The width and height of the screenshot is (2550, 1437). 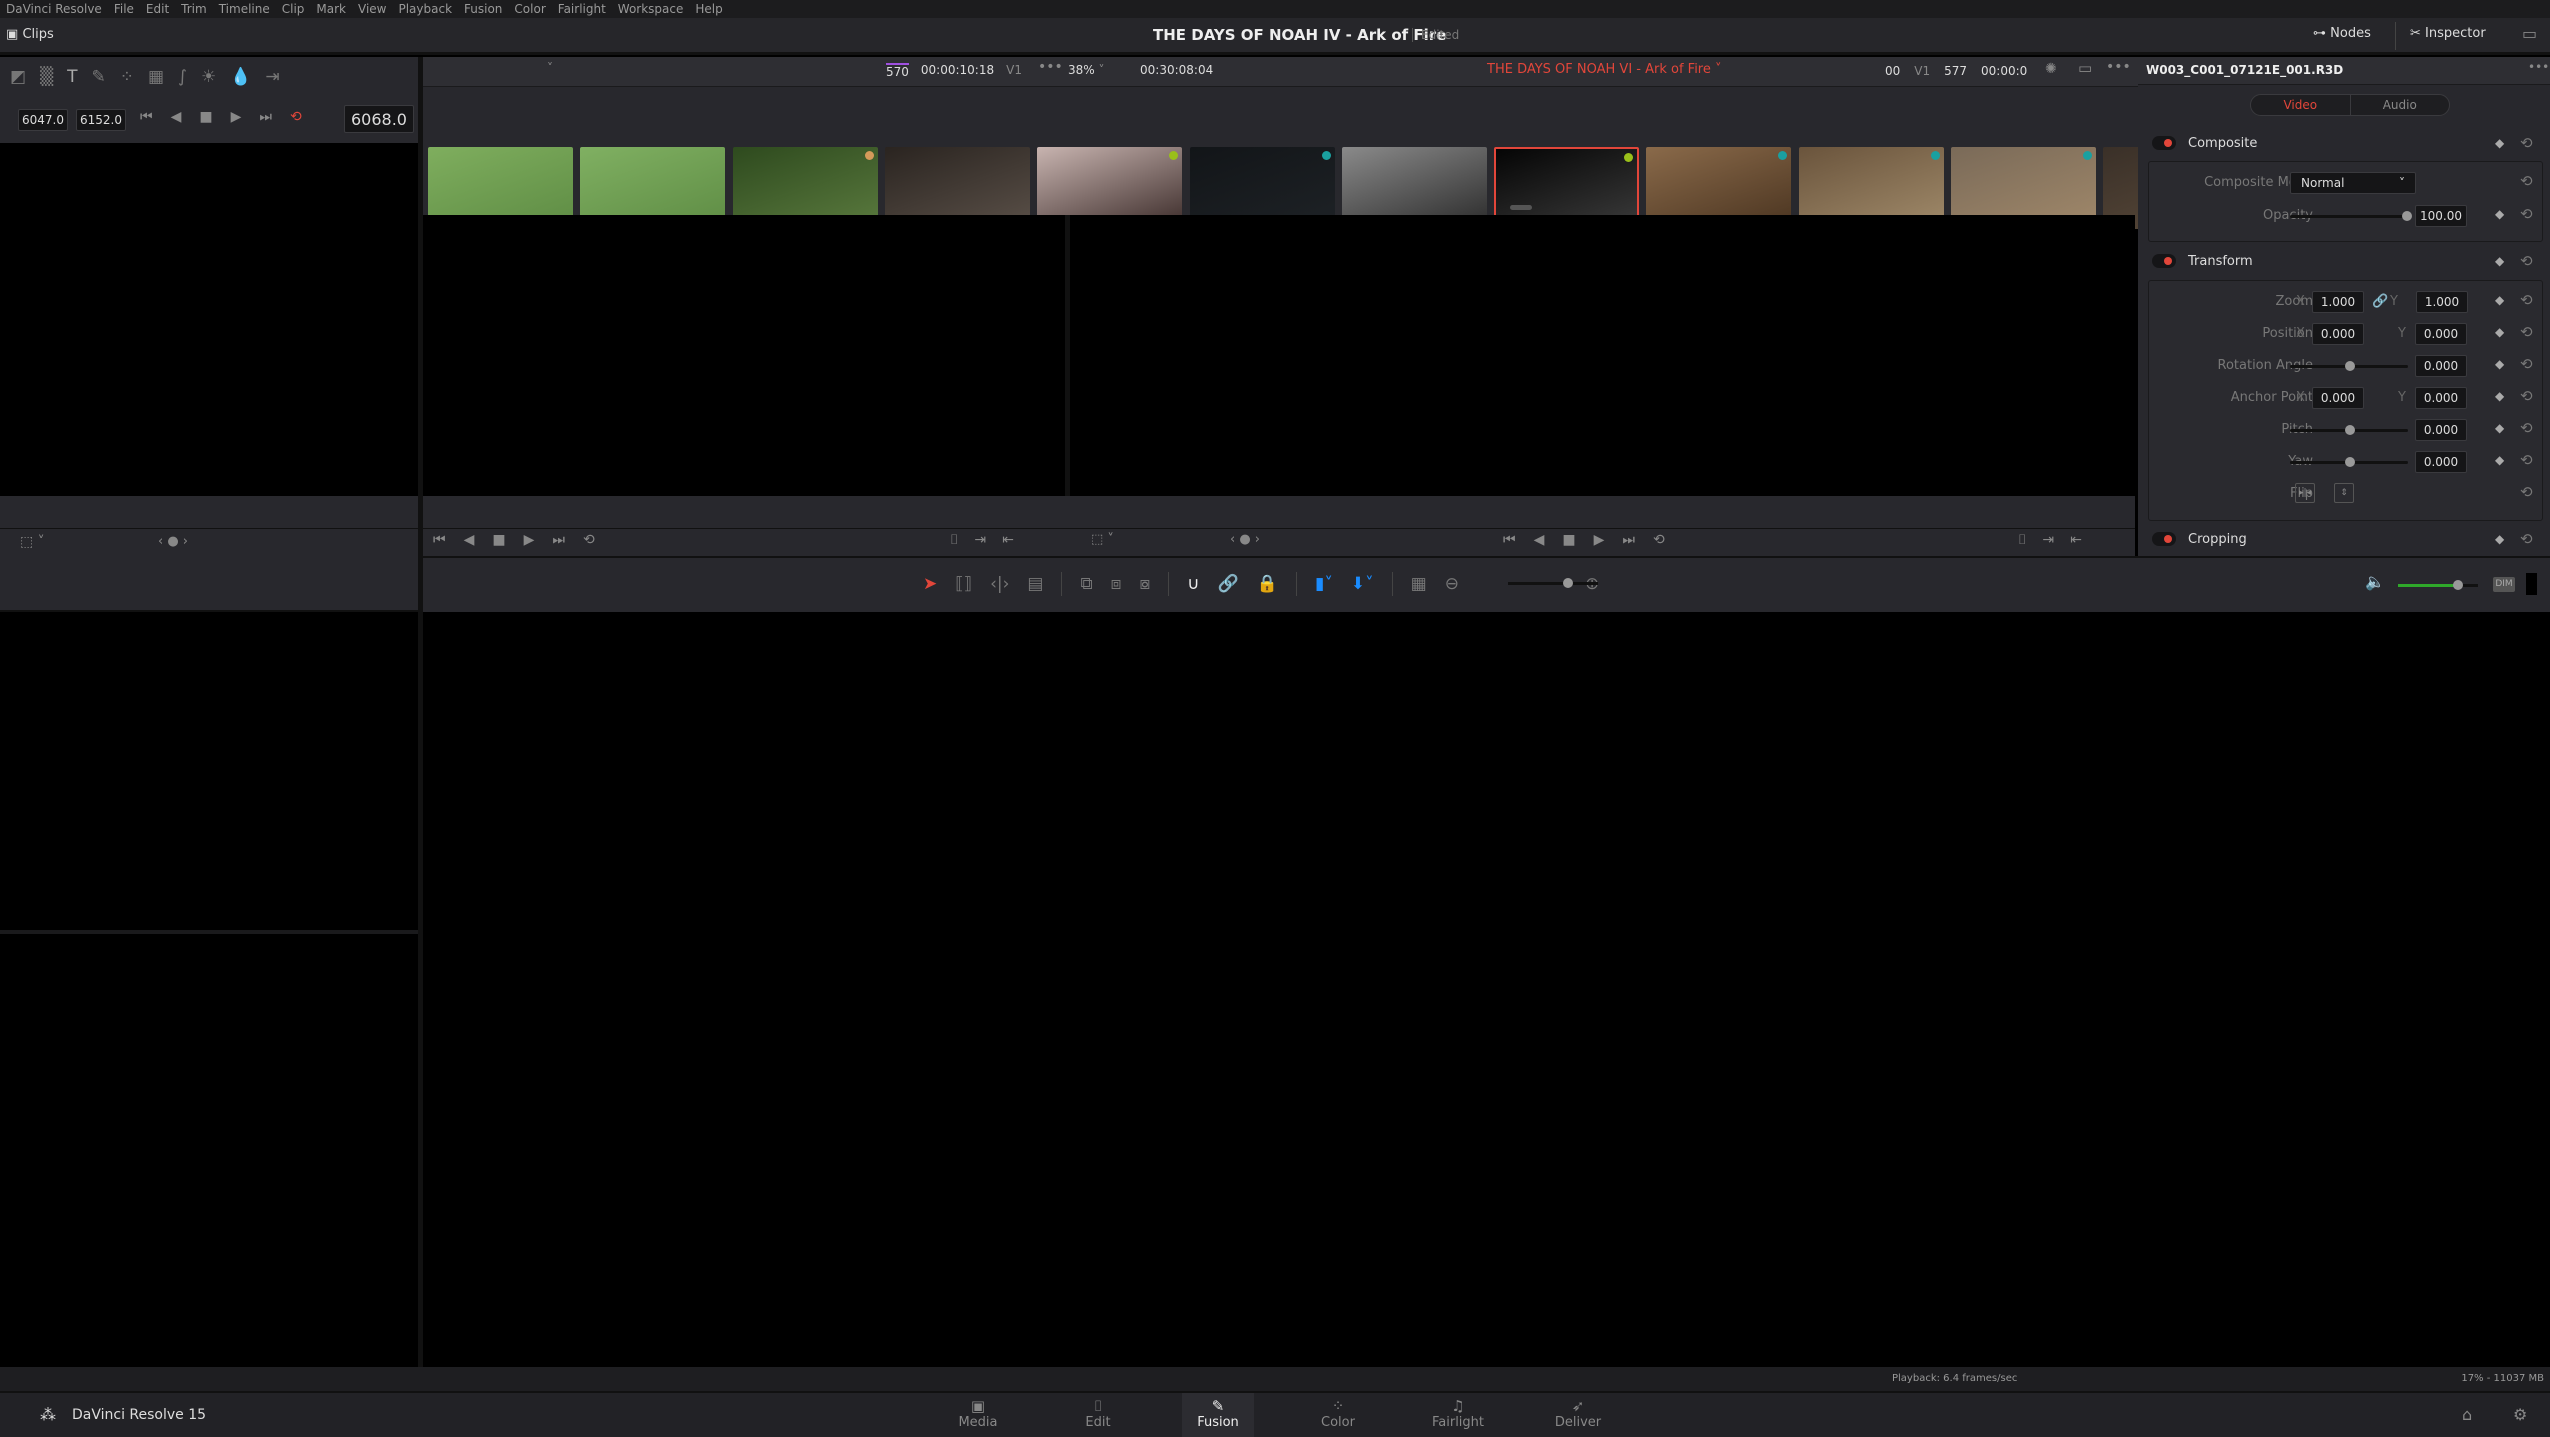 What do you see at coordinates (1228, 584) in the screenshot?
I see `linked-selection-icon: 🔗` at bounding box center [1228, 584].